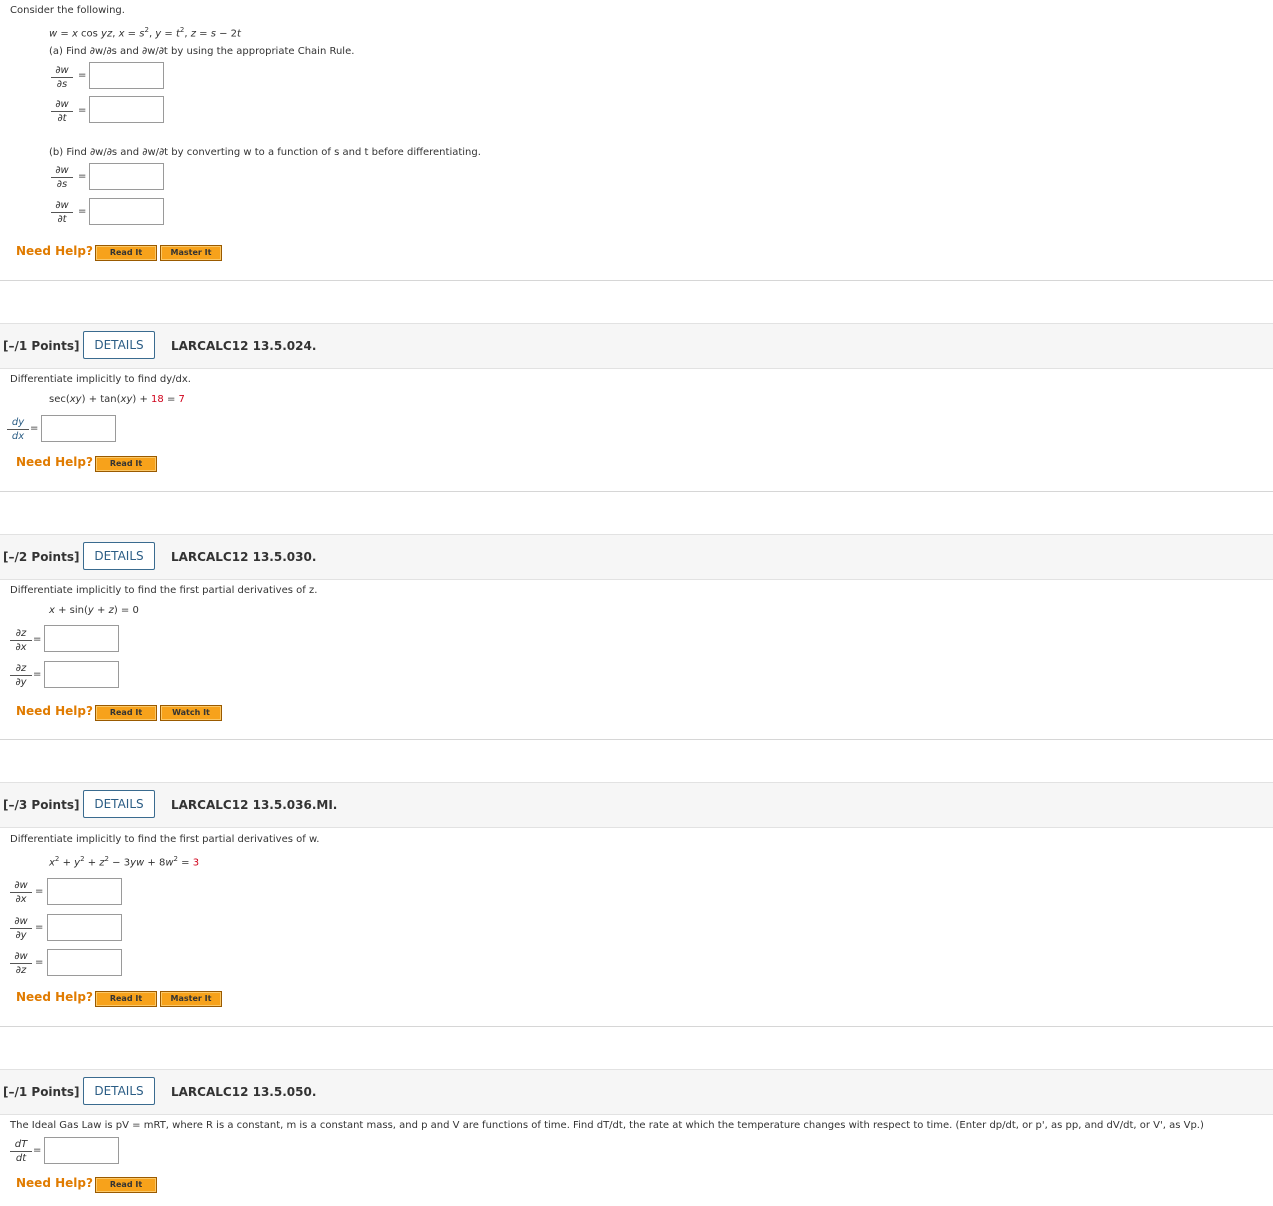 The height and width of the screenshot is (1206, 1273). Describe the element at coordinates (21, 1151) in the screenshot. I see `dT-dt-label: dT dt` at that location.